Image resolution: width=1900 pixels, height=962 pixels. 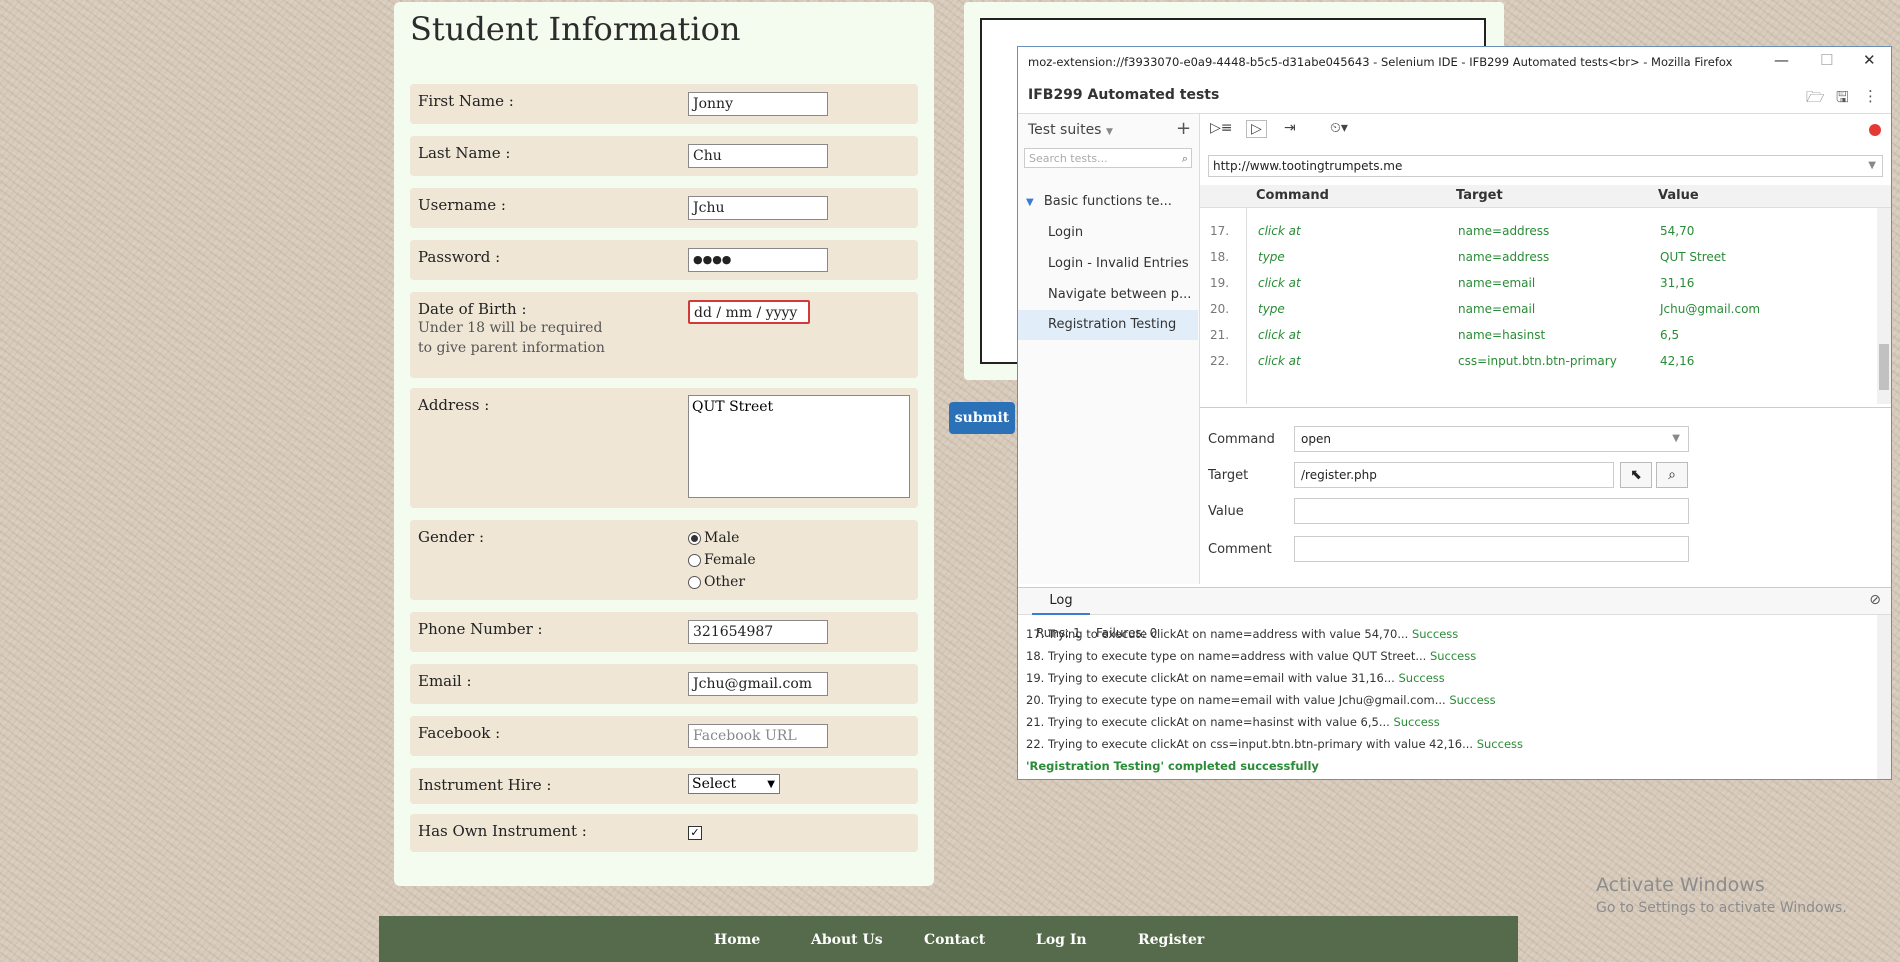 What do you see at coordinates (1491, 511) in the screenshot?
I see `value-input` at bounding box center [1491, 511].